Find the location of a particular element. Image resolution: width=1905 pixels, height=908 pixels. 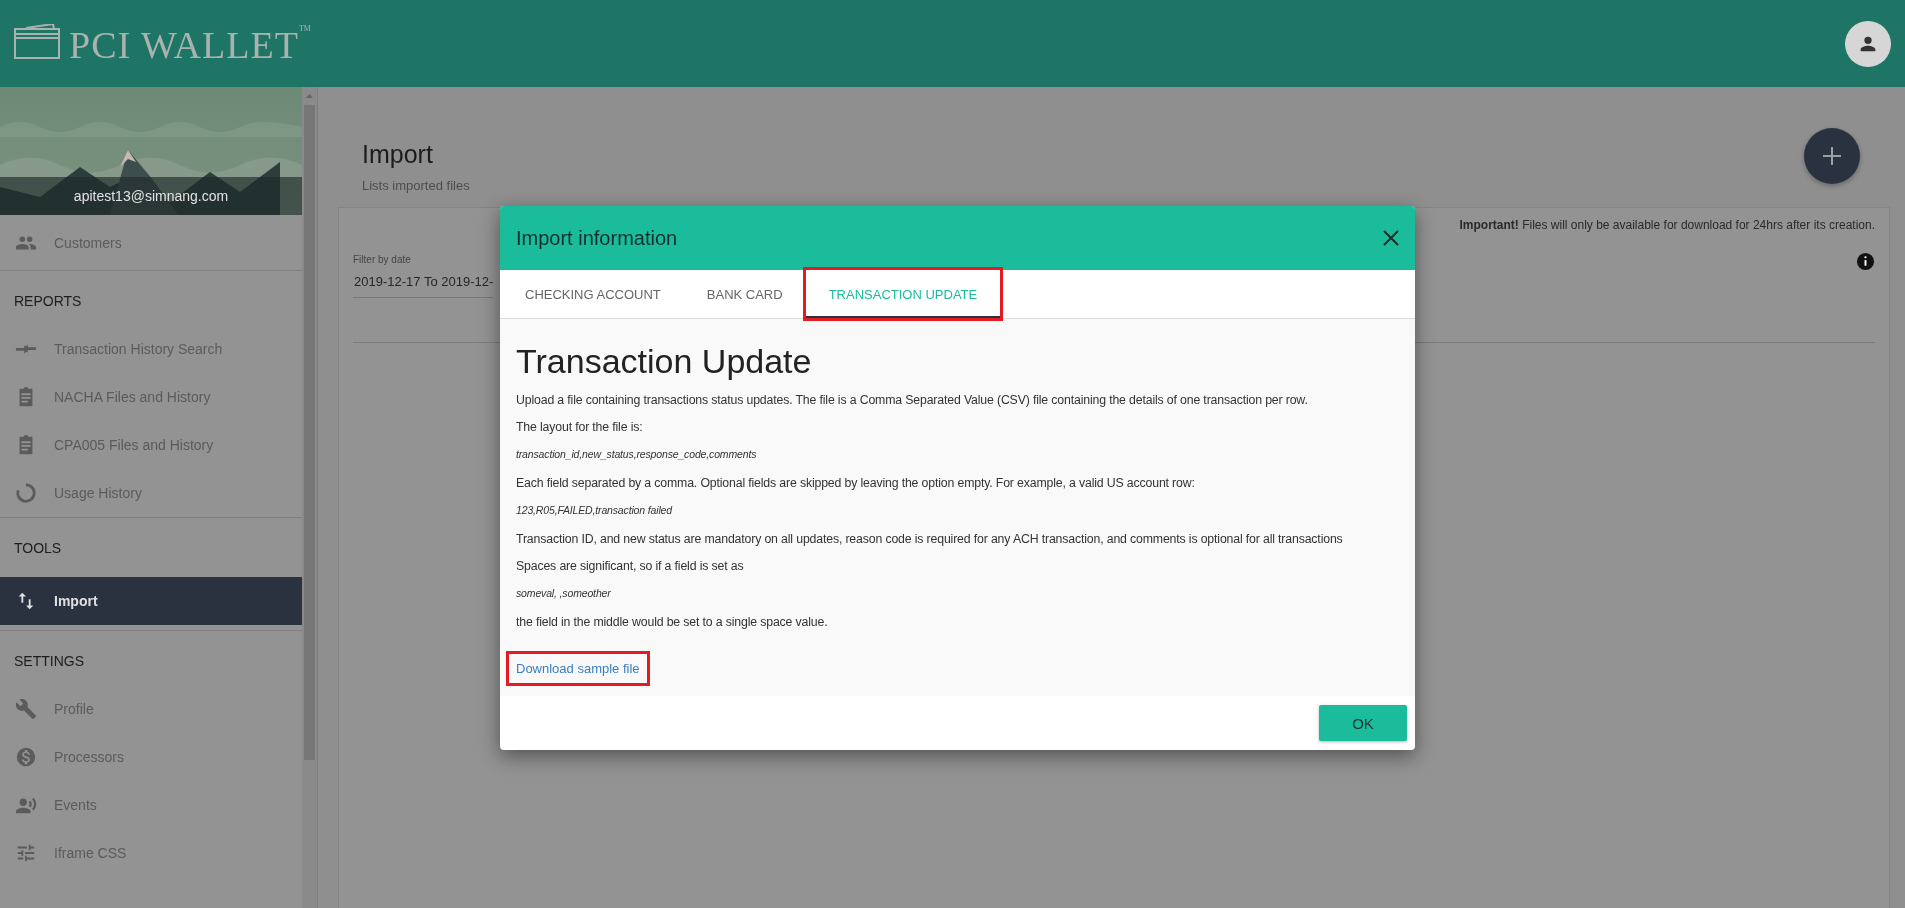

section-heading: REPORTS is located at coordinates (48, 301).